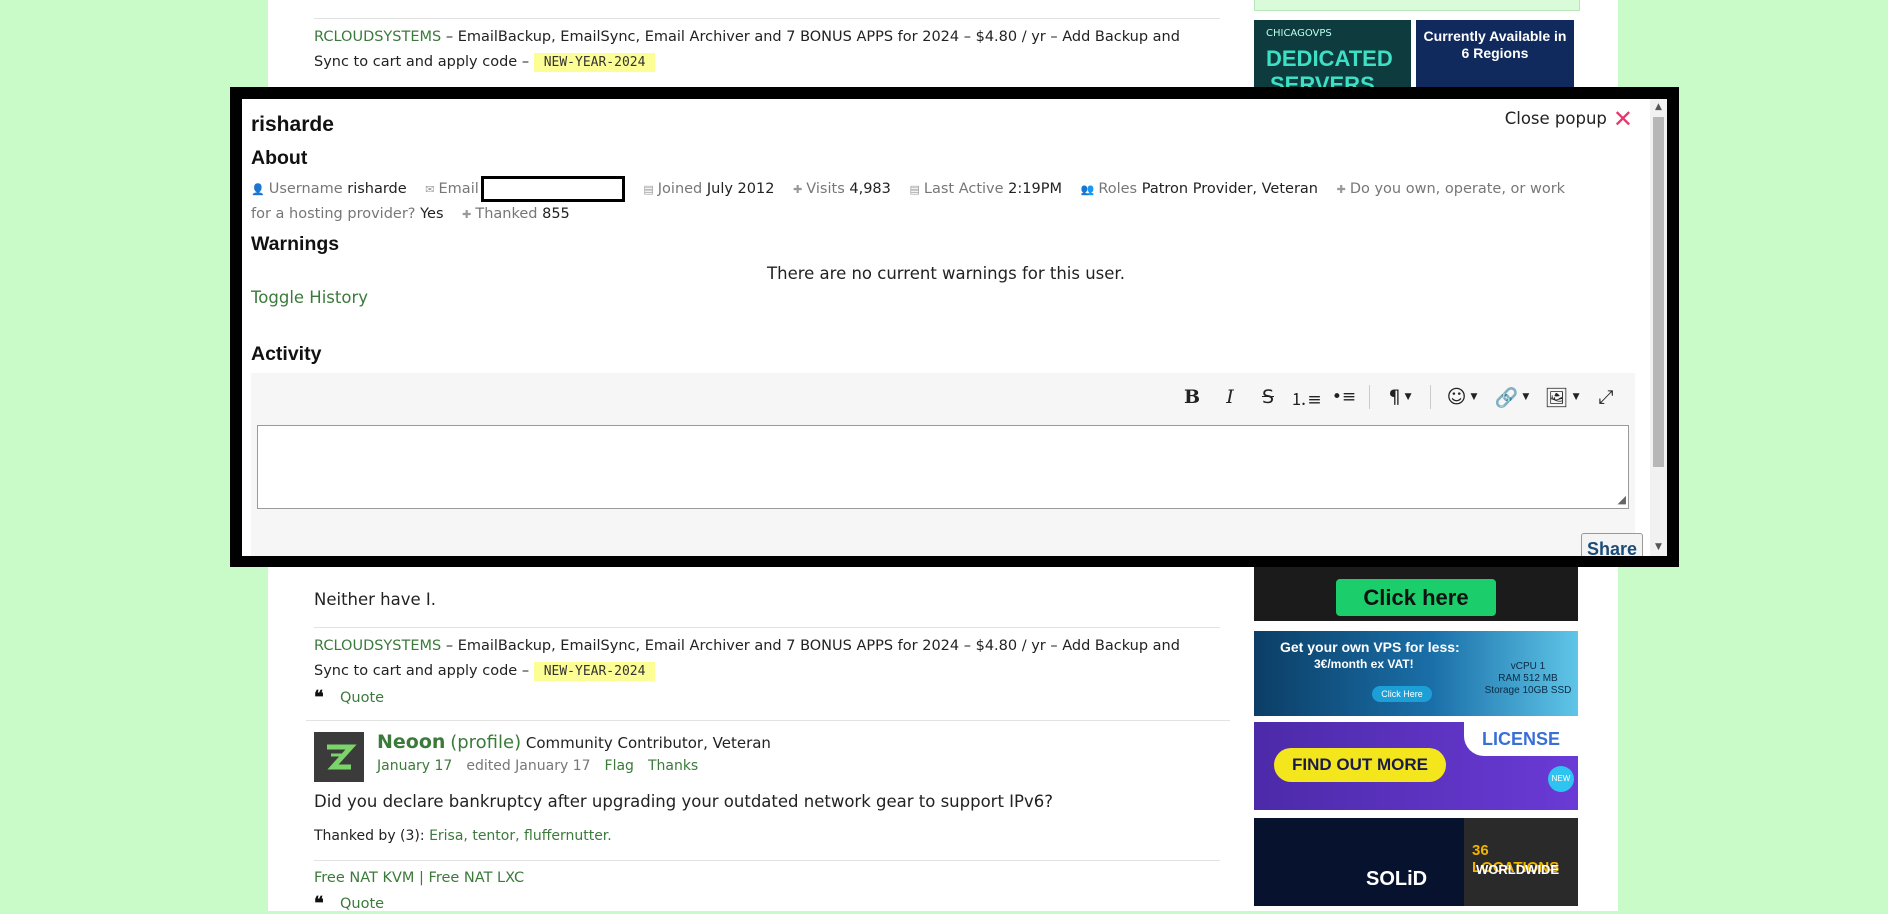 This screenshot has height=914, width=1888. What do you see at coordinates (680, 189) in the screenshot?
I see `joined-label: Joined` at bounding box center [680, 189].